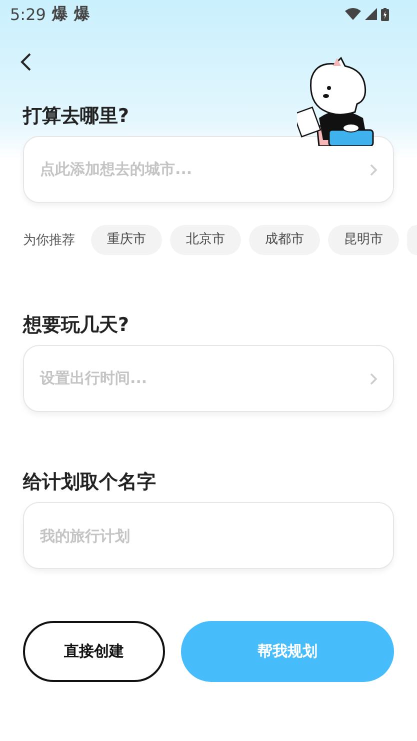  What do you see at coordinates (126, 240) in the screenshot?
I see `city-chip: 重庆市` at bounding box center [126, 240].